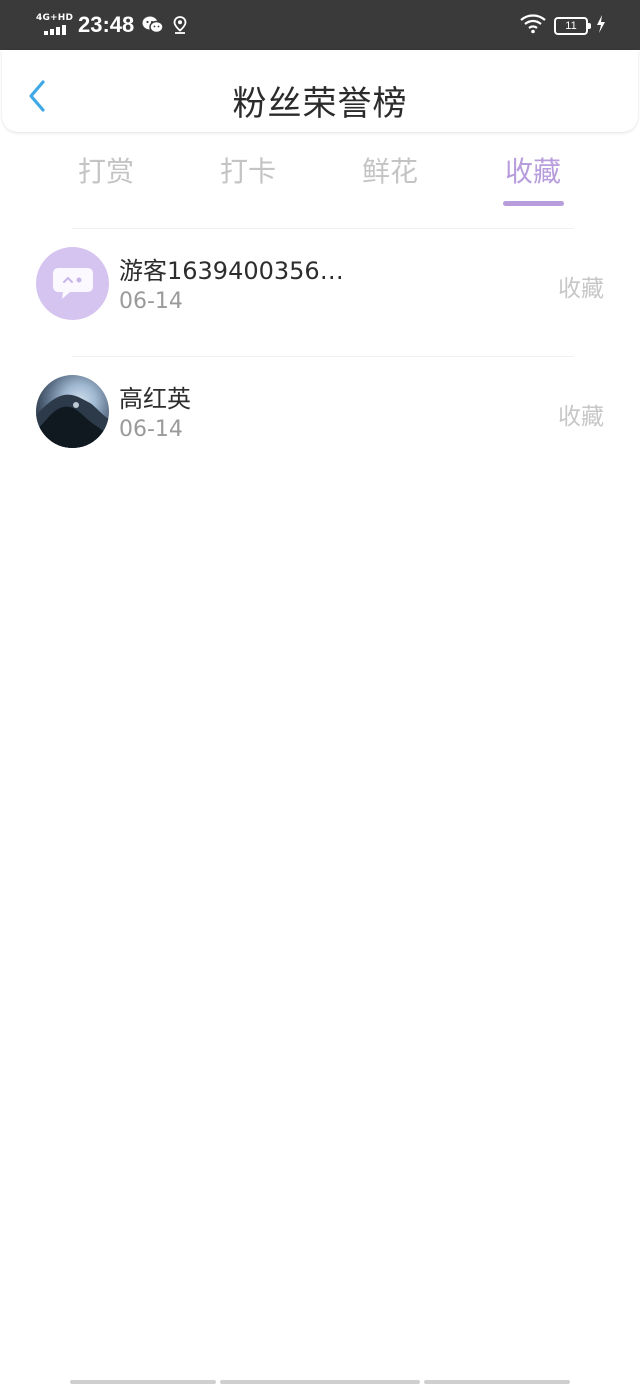  I want to click on location-icon, so click(180, 25).